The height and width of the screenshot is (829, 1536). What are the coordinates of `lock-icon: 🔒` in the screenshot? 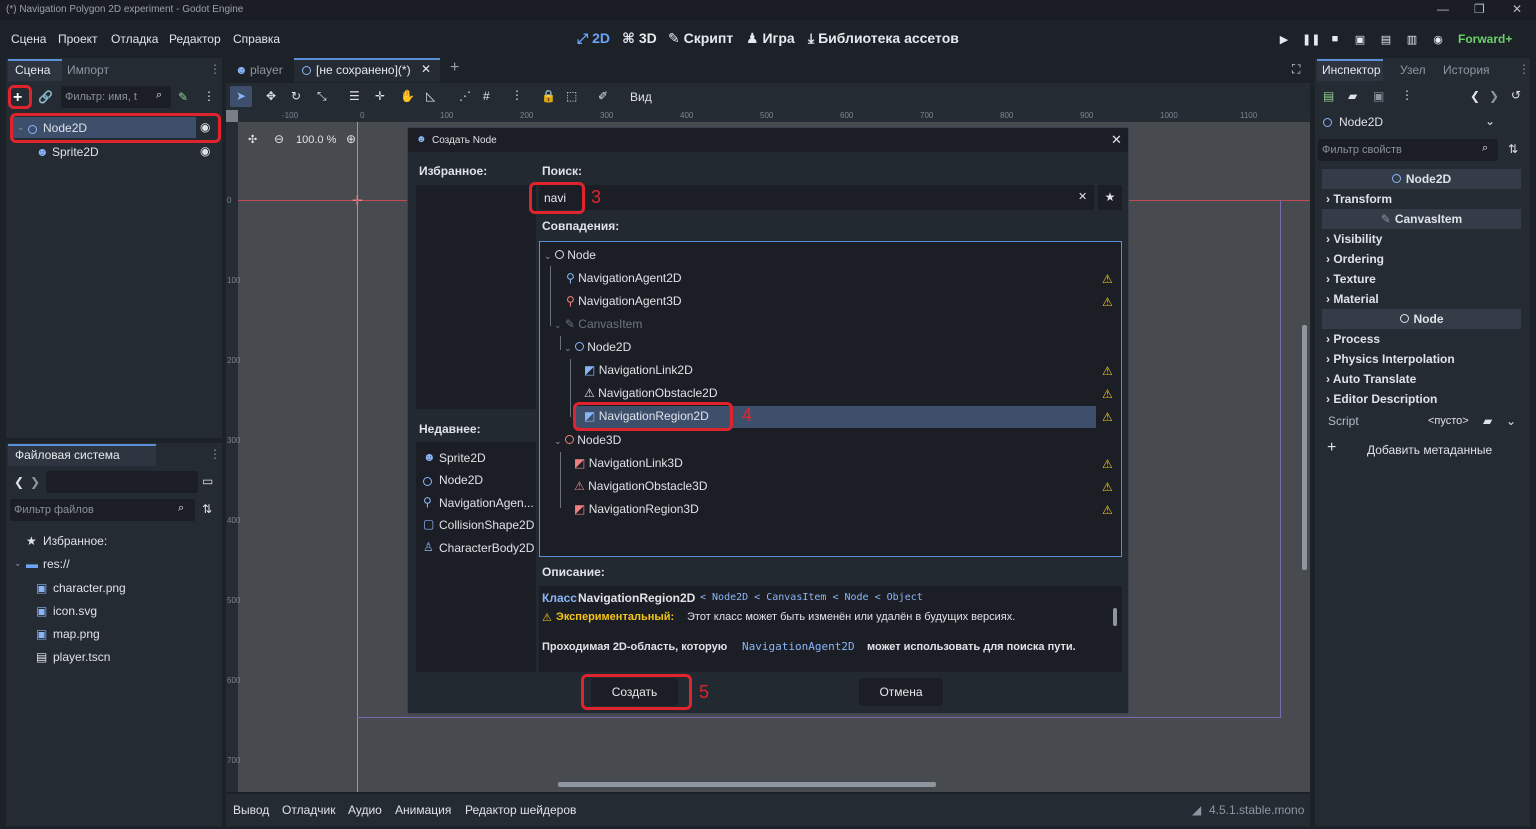 It's located at (548, 96).